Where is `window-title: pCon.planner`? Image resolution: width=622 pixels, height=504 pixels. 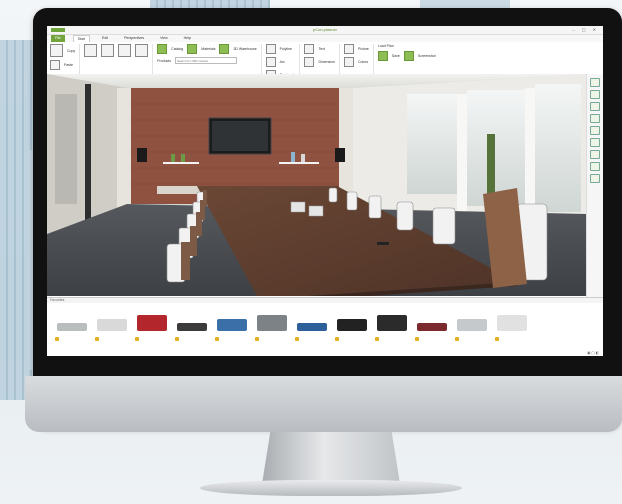
window-title: pCon.planner is located at coordinates (325, 29).